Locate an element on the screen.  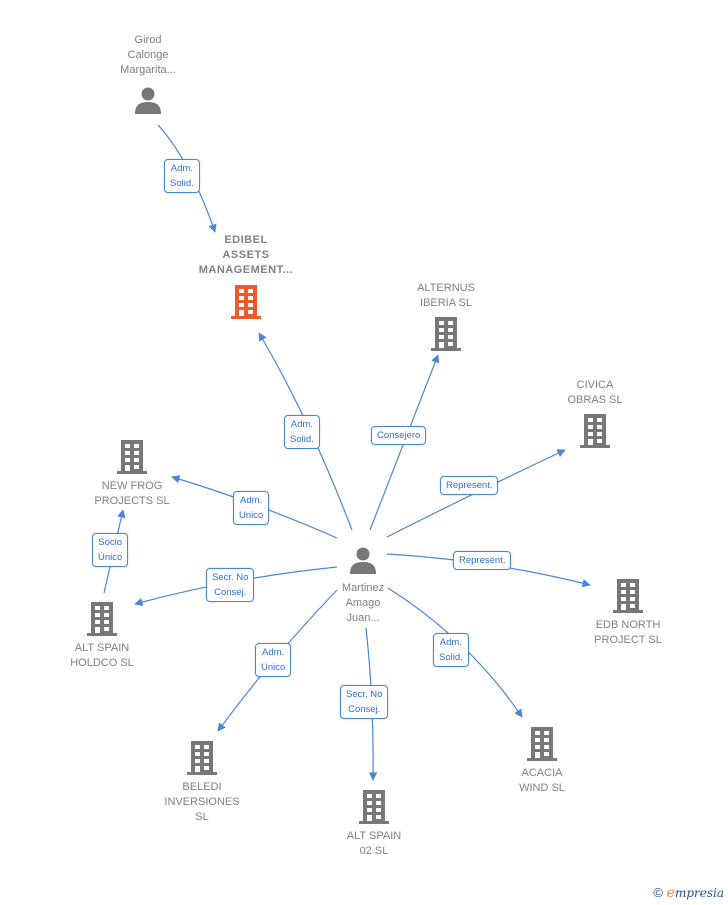
node-label: NEW FROG PROJECTS SL is located at coordinates (132, 493).